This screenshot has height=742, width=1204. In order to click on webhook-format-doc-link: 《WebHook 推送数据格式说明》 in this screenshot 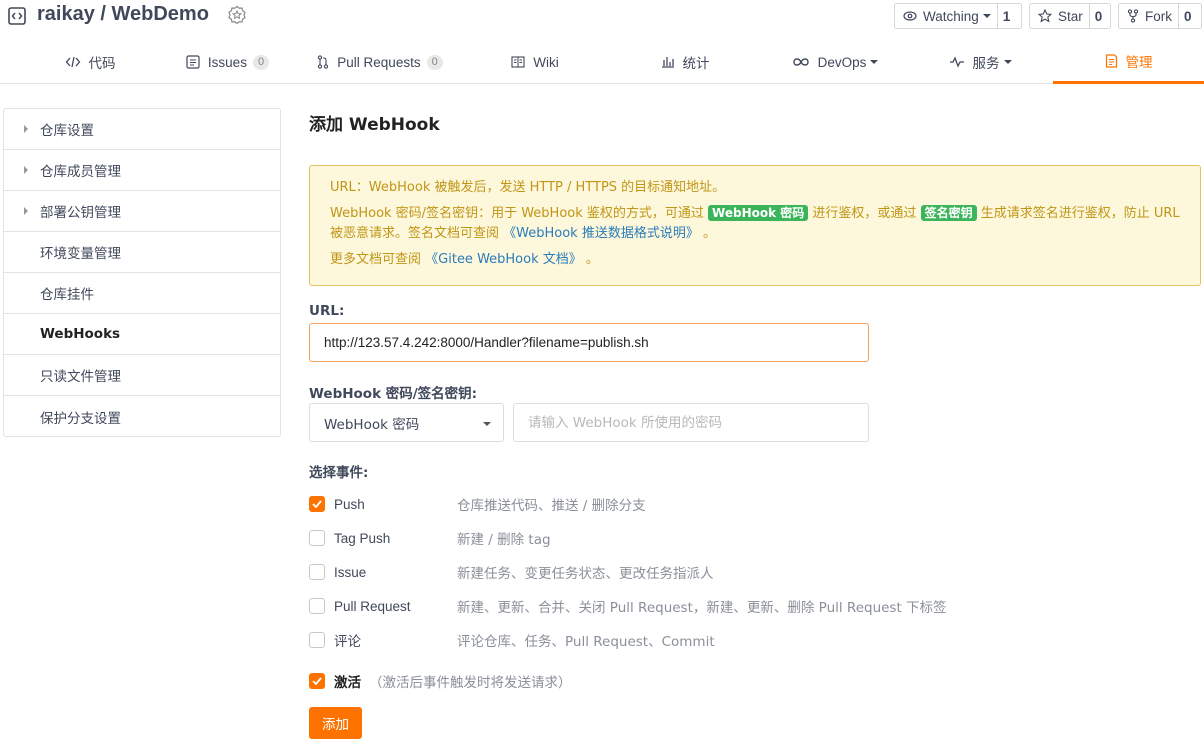, I will do `click(601, 233)`.